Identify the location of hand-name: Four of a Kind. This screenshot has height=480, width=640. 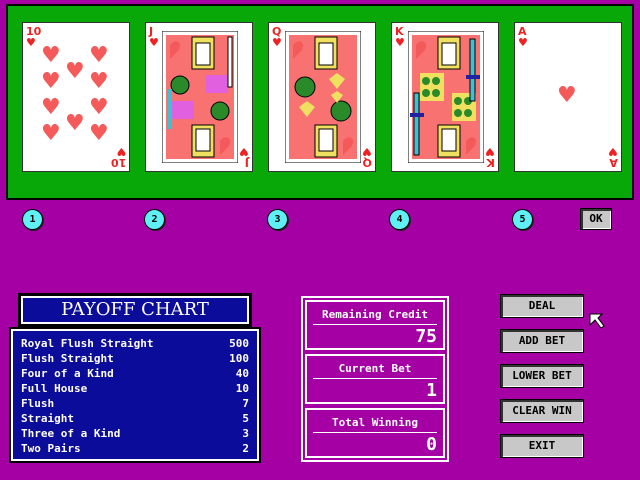
(67, 373).